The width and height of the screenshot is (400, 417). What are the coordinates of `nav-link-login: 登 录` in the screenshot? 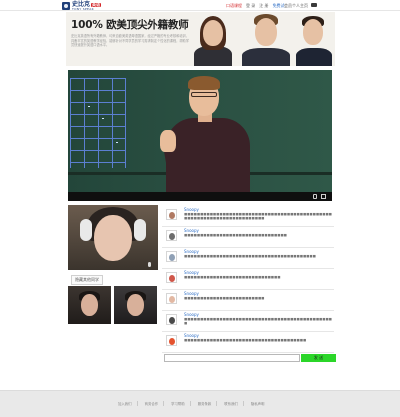 It's located at (250, 6).